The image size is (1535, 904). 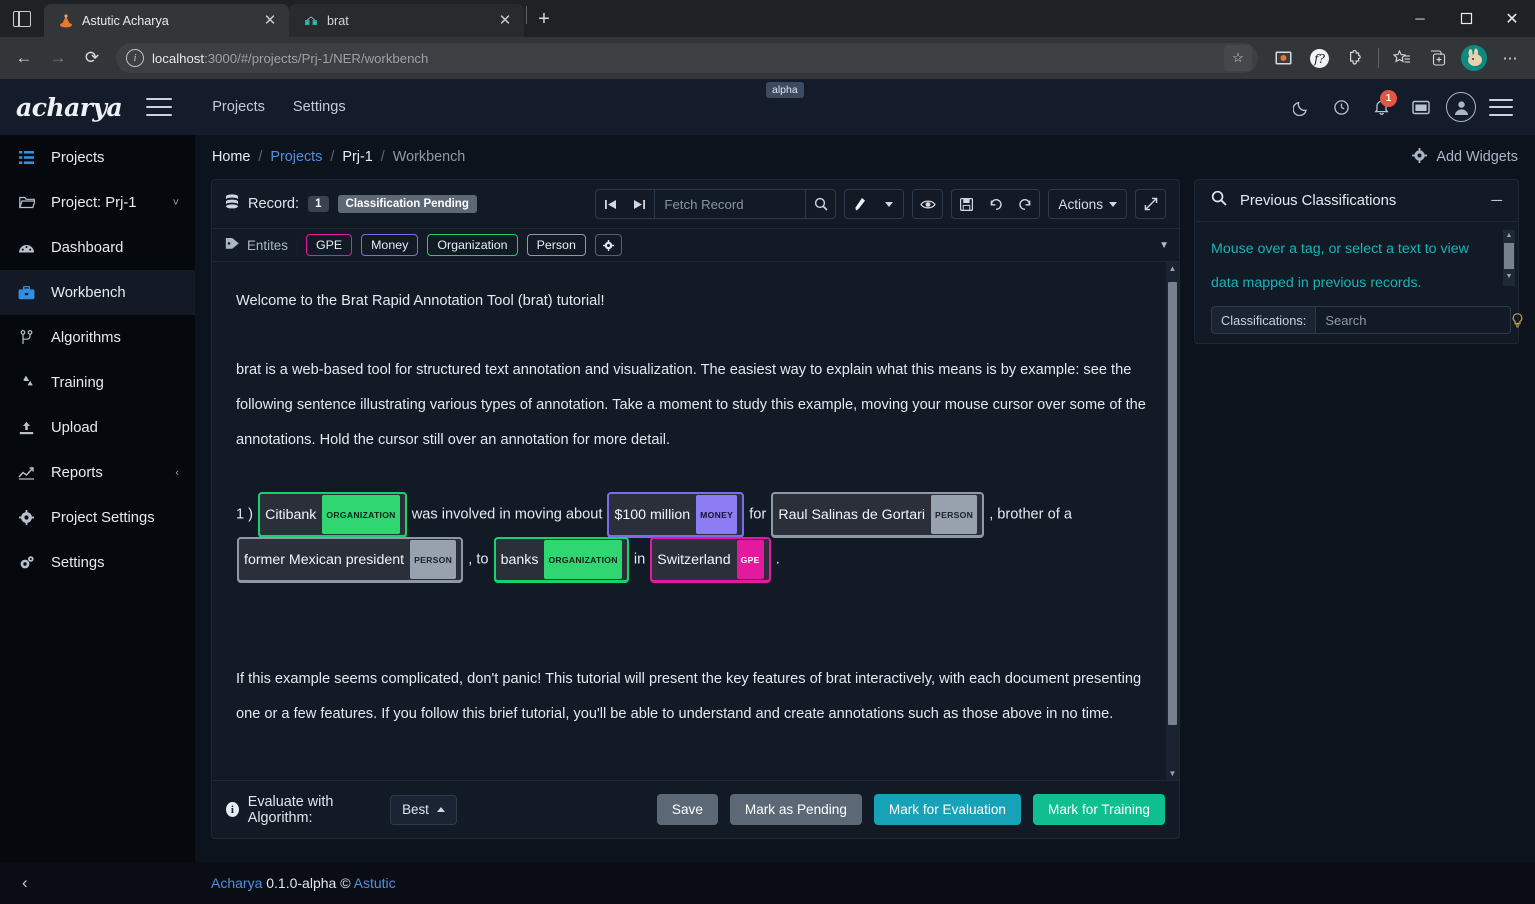 I want to click on algorithm-dropdown: Best, so click(x=423, y=809).